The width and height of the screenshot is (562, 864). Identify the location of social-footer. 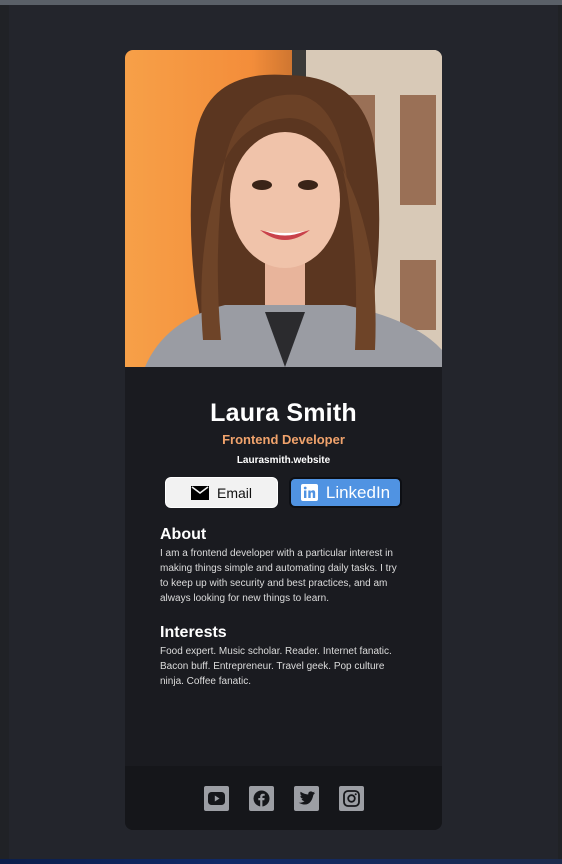
(283, 798).